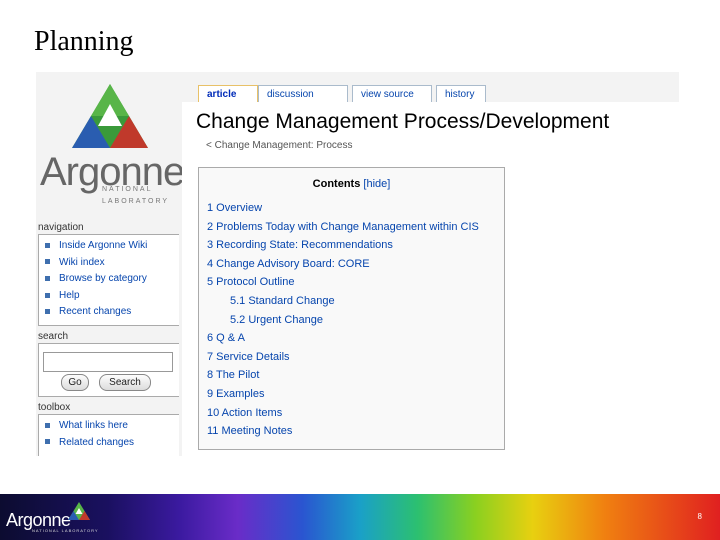 The height and width of the screenshot is (540, 720). I want to click on toolbox-item-related-changes: Related changes, so click(112, 443).